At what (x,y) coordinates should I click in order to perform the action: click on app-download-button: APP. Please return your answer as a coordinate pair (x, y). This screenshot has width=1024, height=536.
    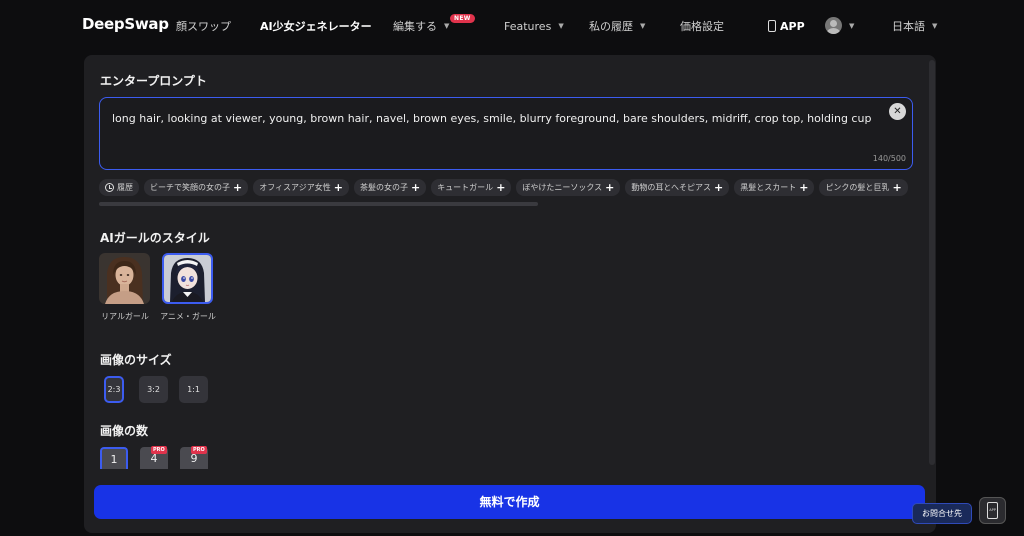
    Looking at the image, I should click on (992, 510).